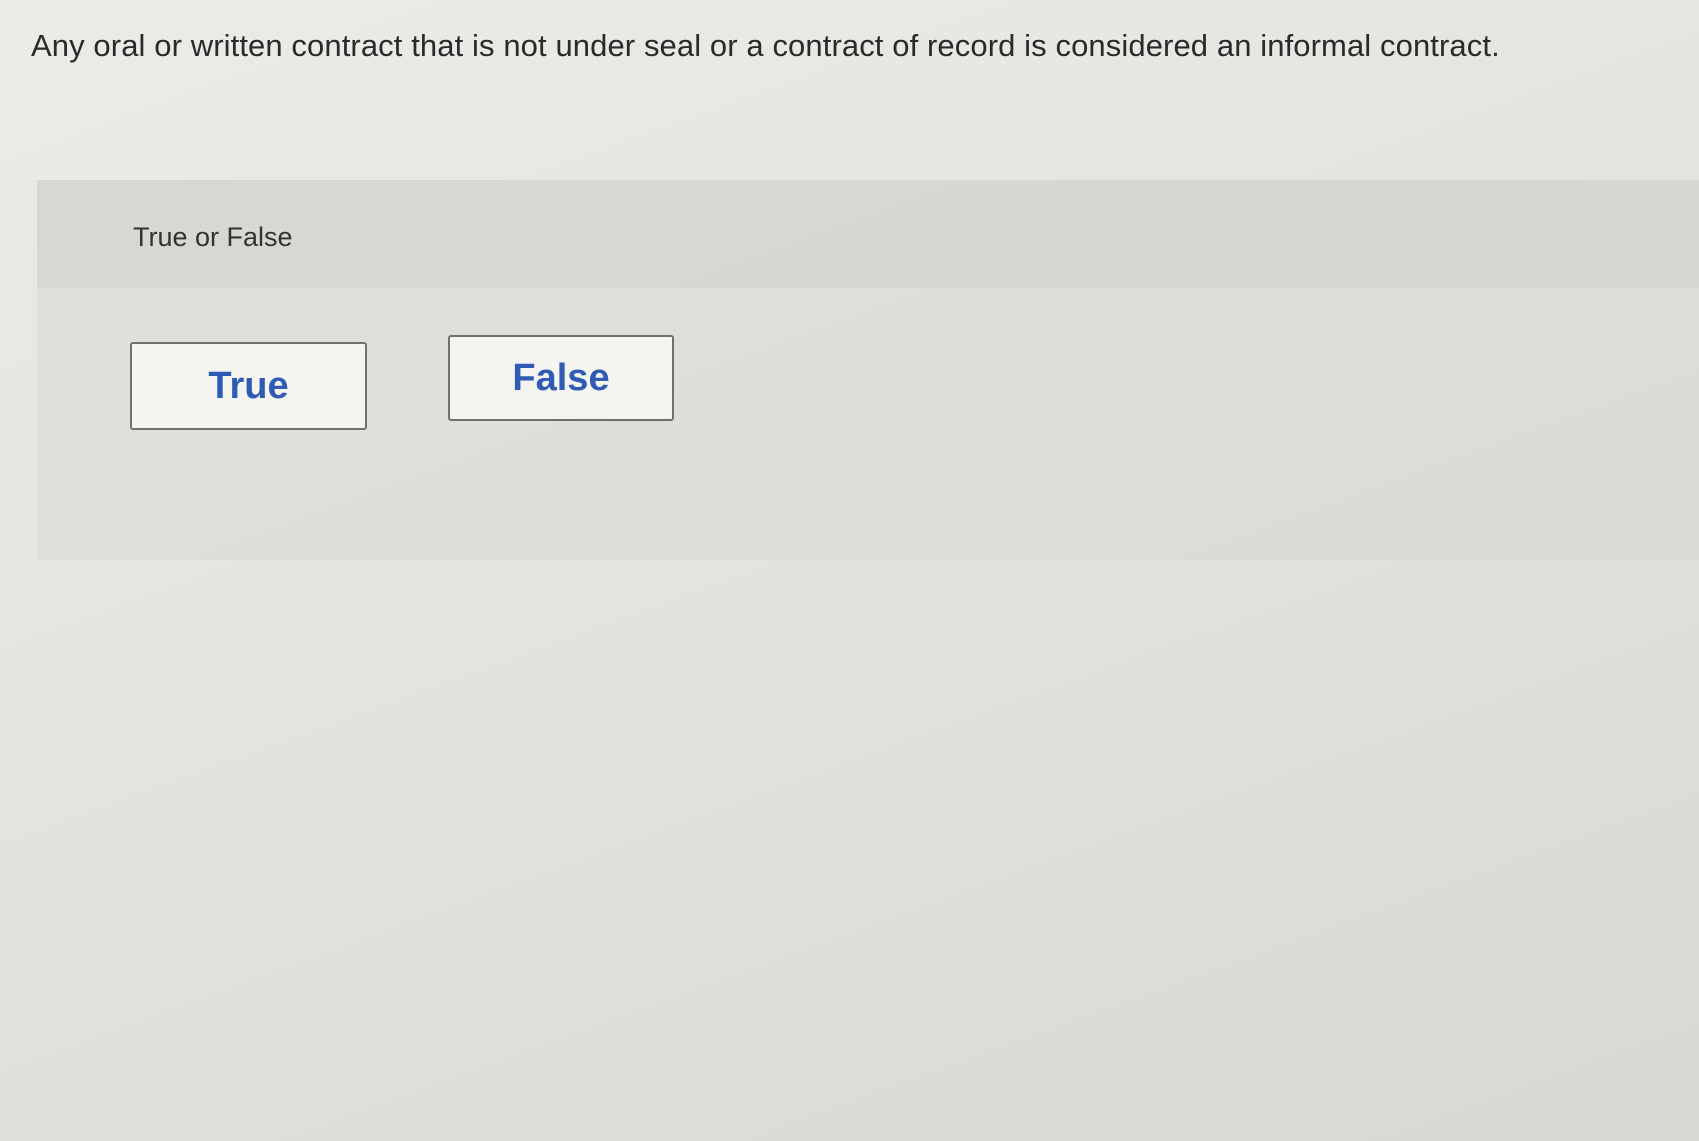 The height and width of the screenshot is (1141, 1699). I want to click on true-or-false-label: True or False, so click(213, 237).